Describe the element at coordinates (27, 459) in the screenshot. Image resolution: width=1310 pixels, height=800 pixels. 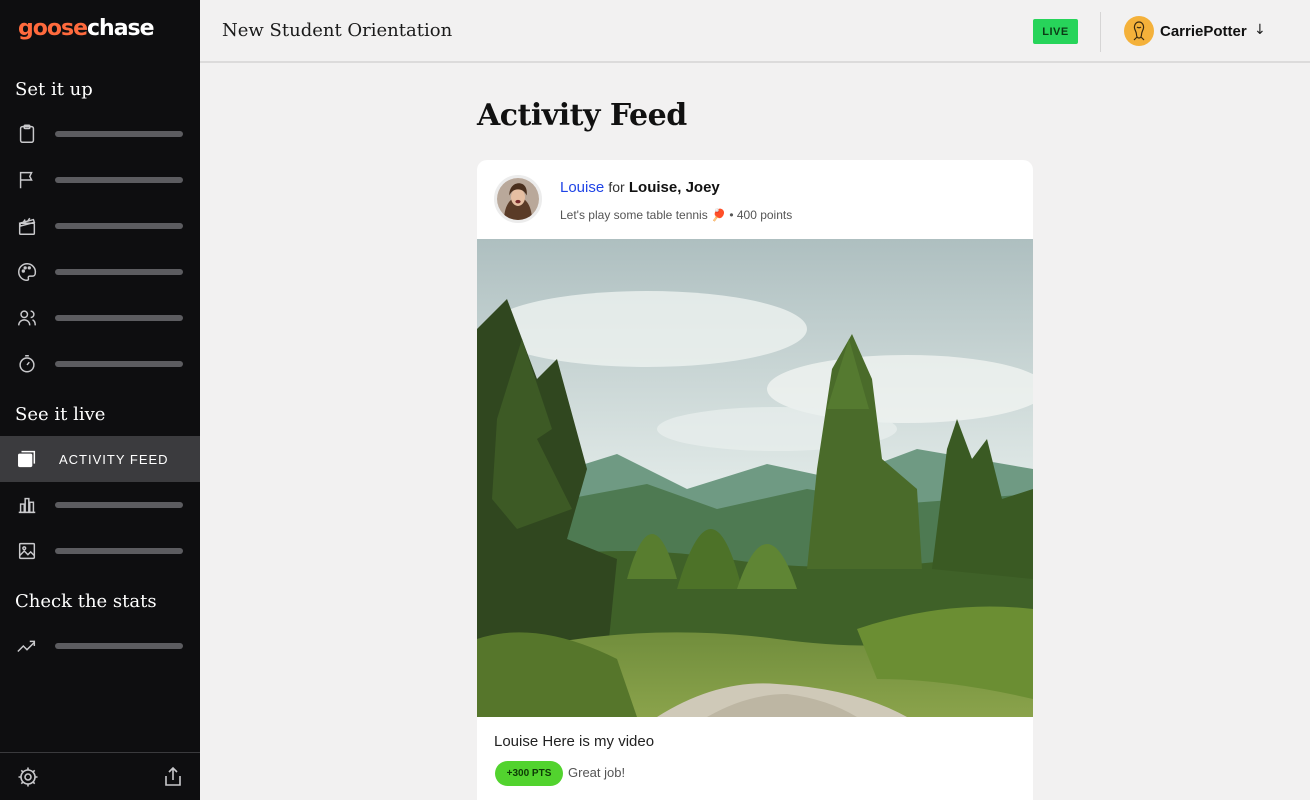
I see `feed-icon` at that location.